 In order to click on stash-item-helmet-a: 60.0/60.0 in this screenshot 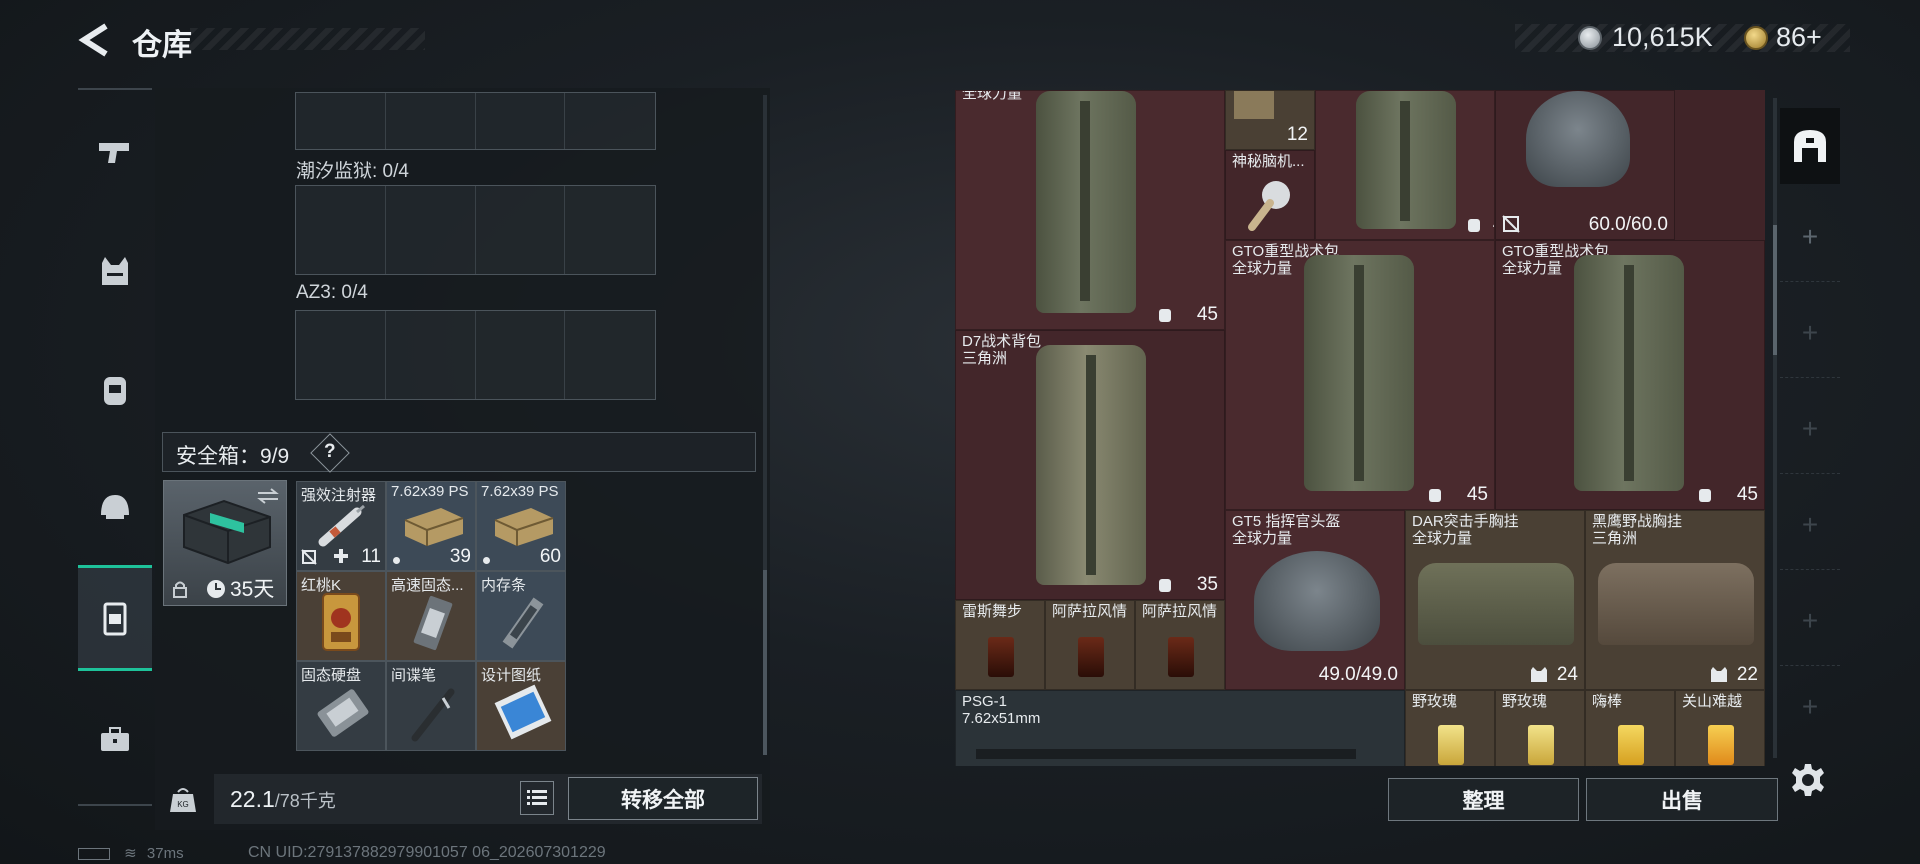, I will do `click(1585, 165)`.